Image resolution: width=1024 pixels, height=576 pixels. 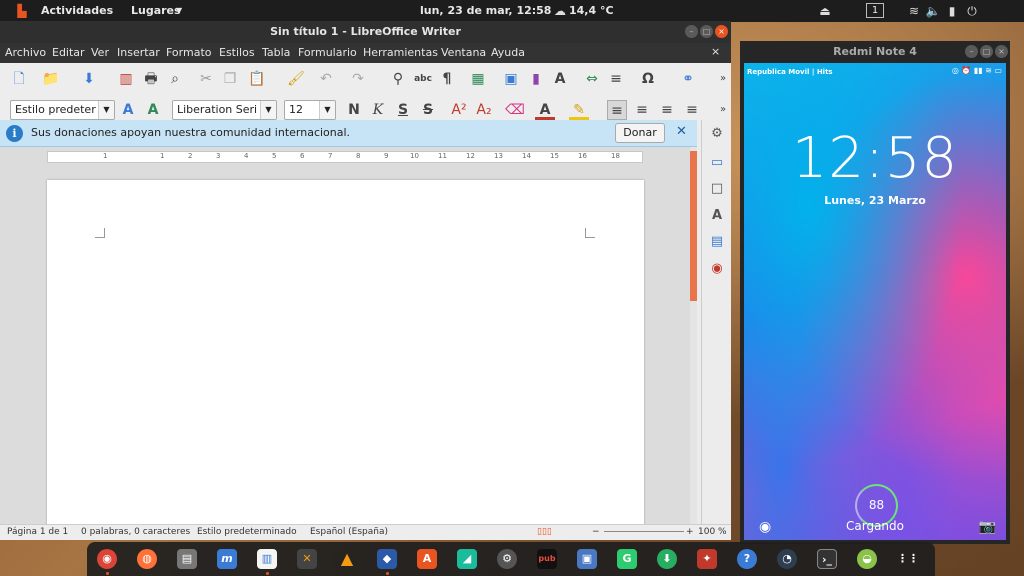 I want to click on justify-icon: ≡, so click(x=692, y=110).